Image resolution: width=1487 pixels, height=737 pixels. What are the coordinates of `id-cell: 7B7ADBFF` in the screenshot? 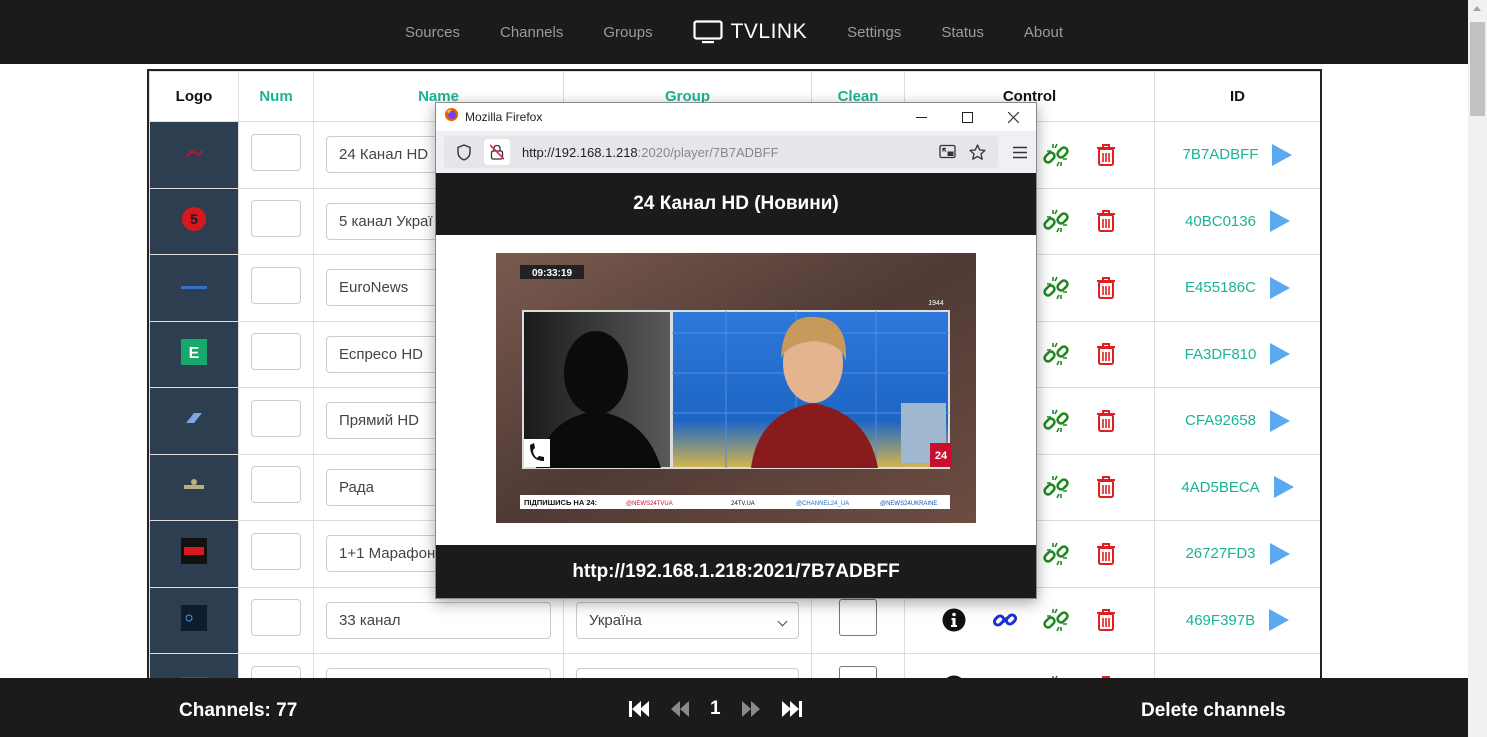 It's located at (1237, 155).